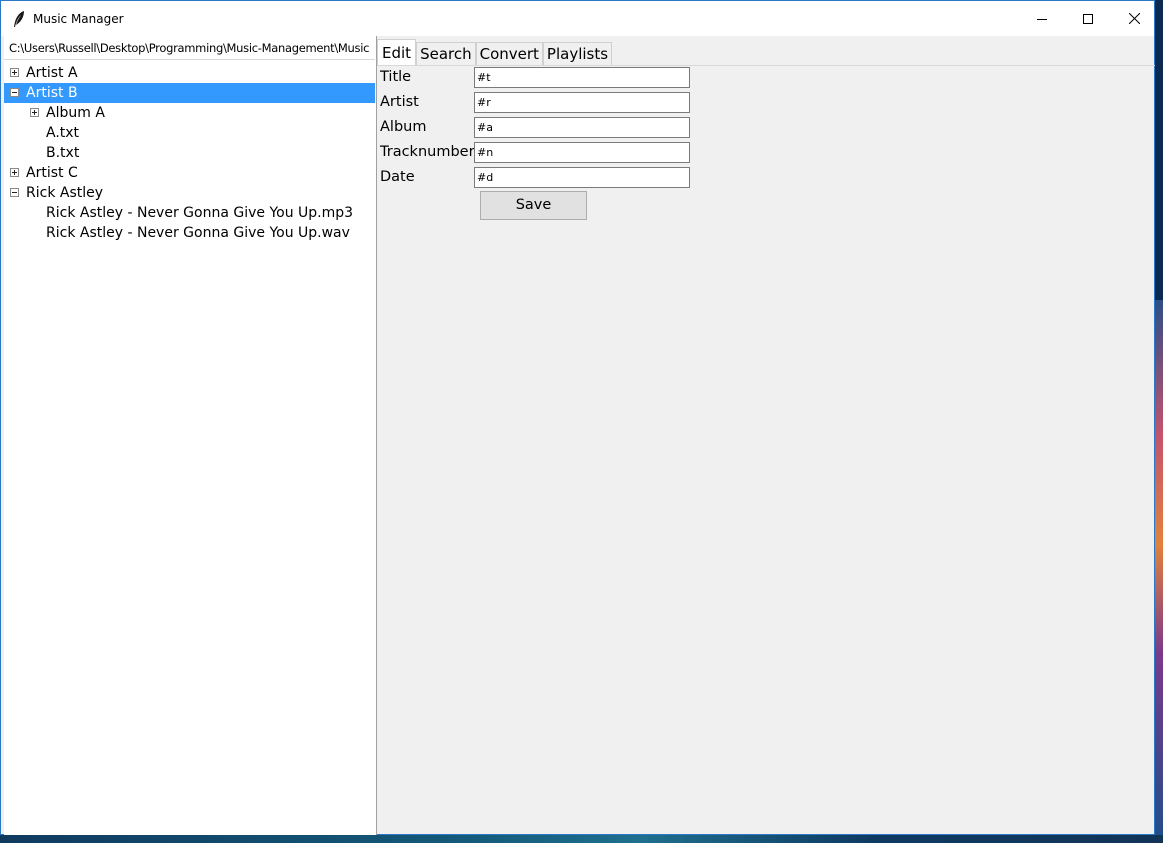  Describe the element at coordinates (75, 113) in the screenshot. I see `tree-item-label: Album A` at that location.